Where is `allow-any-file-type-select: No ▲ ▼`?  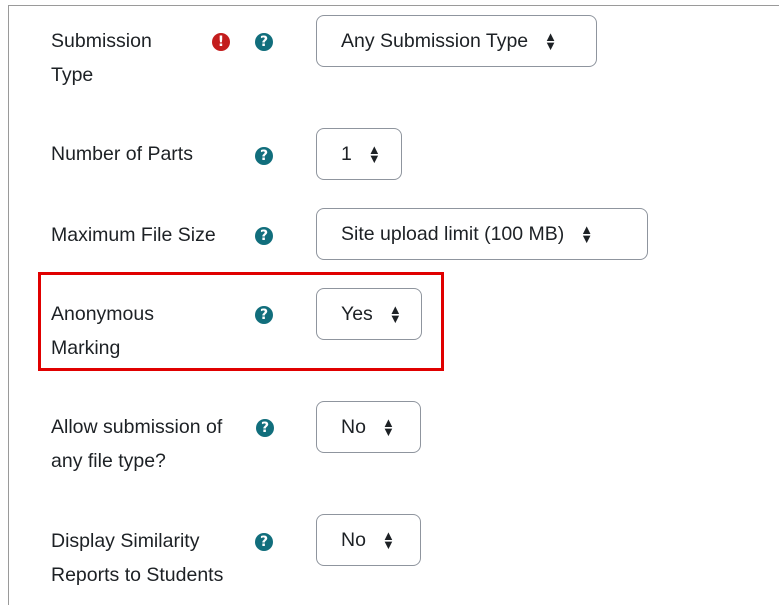
allow-any-file-type-select: No ▲ ▼ is located at coordinates (368, 427).